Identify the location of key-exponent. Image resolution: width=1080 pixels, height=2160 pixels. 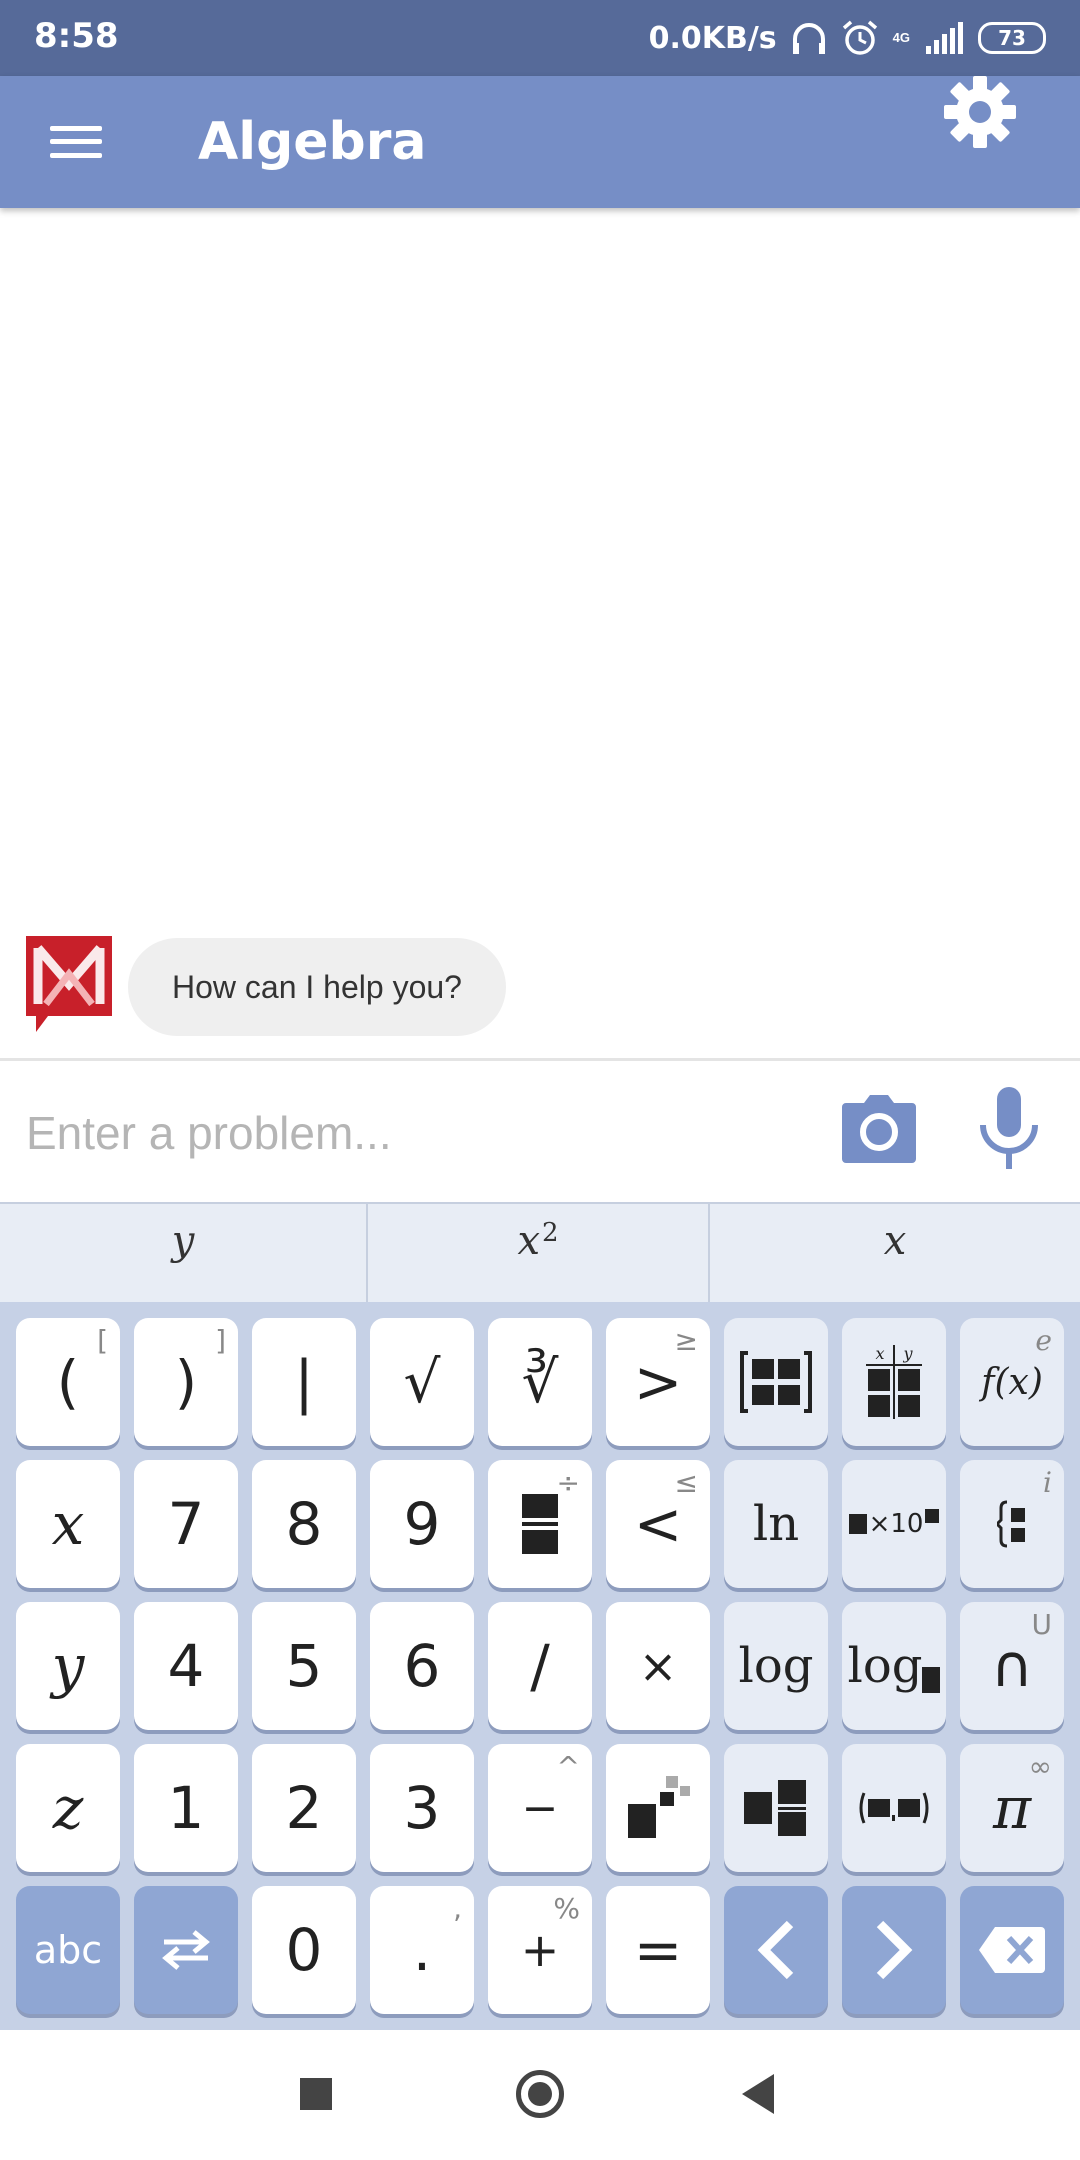
(658, 1808).